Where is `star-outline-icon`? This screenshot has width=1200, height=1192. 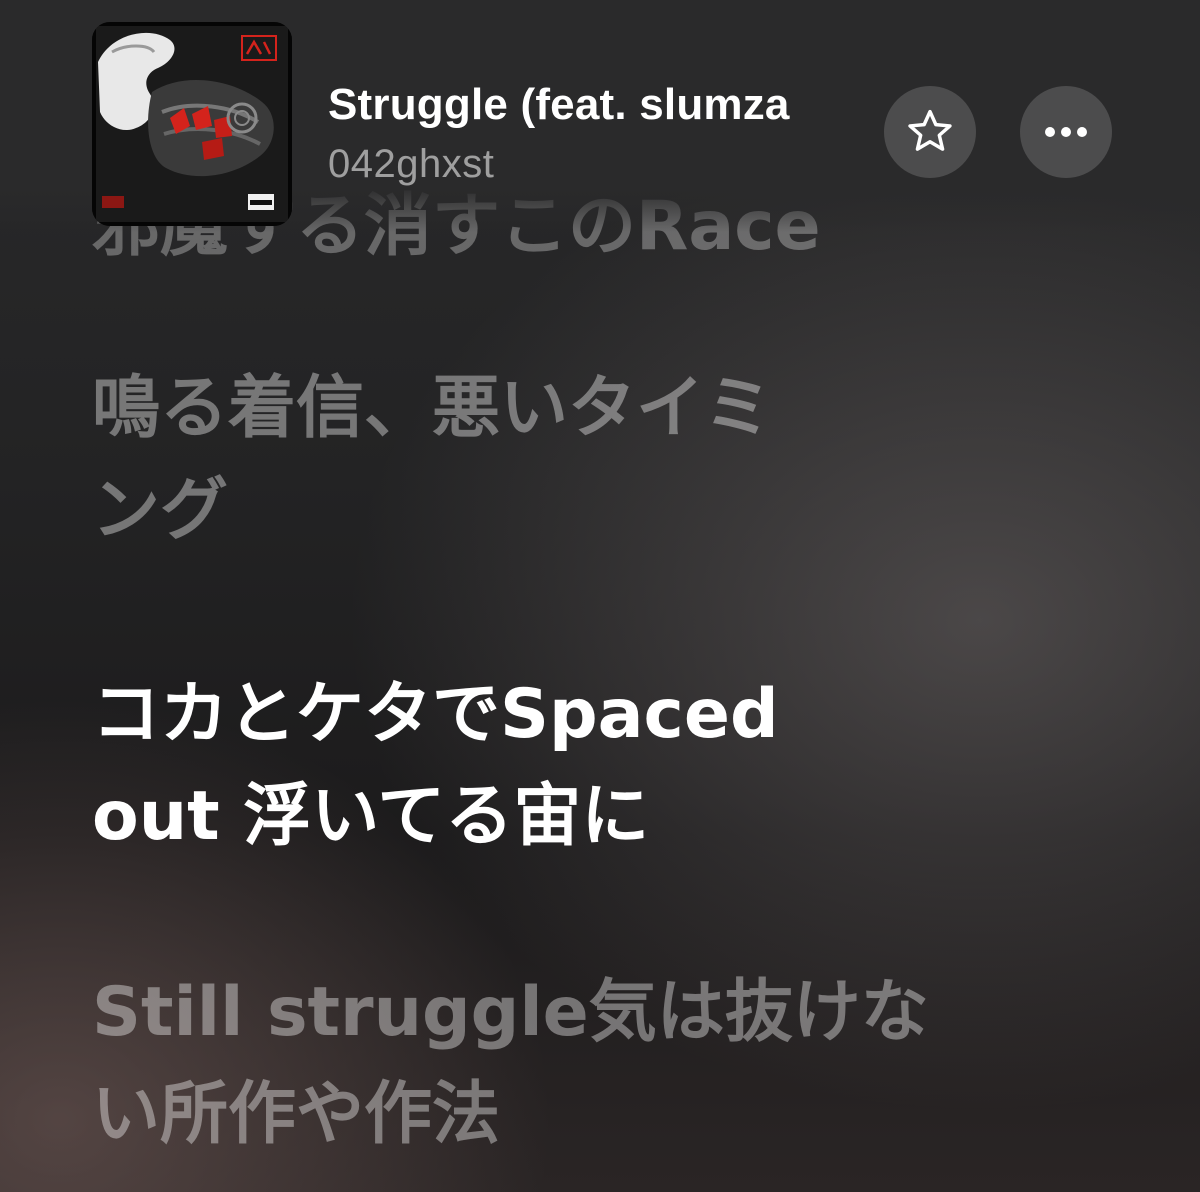
star-outline-icon is located at coordinates (930, 130).